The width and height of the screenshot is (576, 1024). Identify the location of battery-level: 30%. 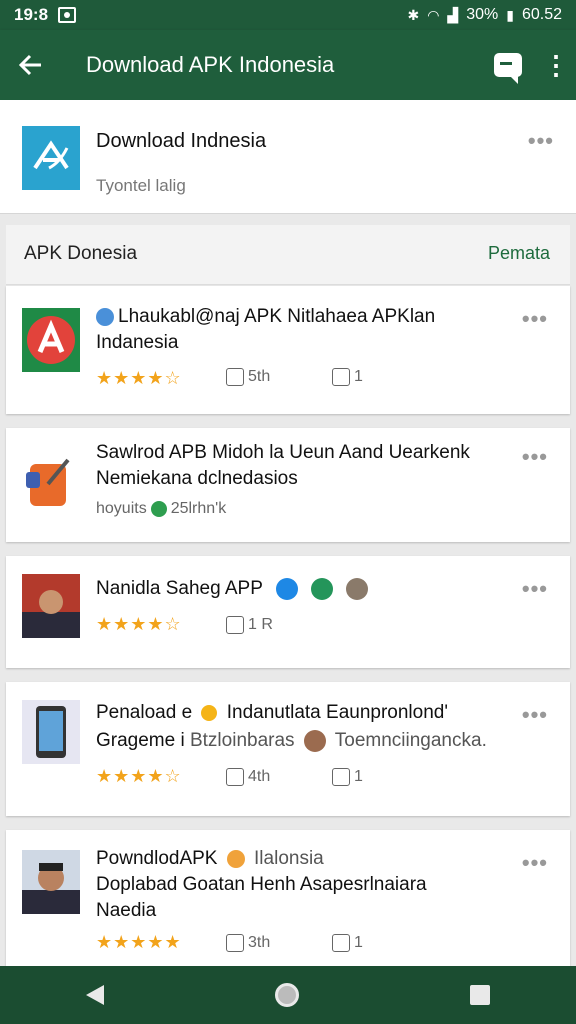
(482, 14).